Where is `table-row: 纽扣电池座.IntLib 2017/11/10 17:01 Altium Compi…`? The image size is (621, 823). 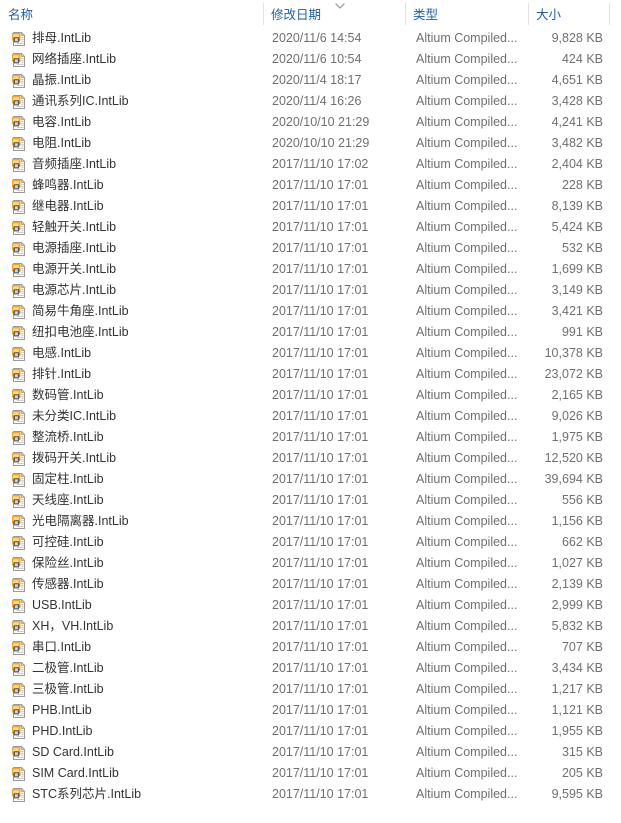 table-row: 纽扣电池座.IntLib 2017/11/10 17:01 Altium Compi… is located at coordinates (310, 332).